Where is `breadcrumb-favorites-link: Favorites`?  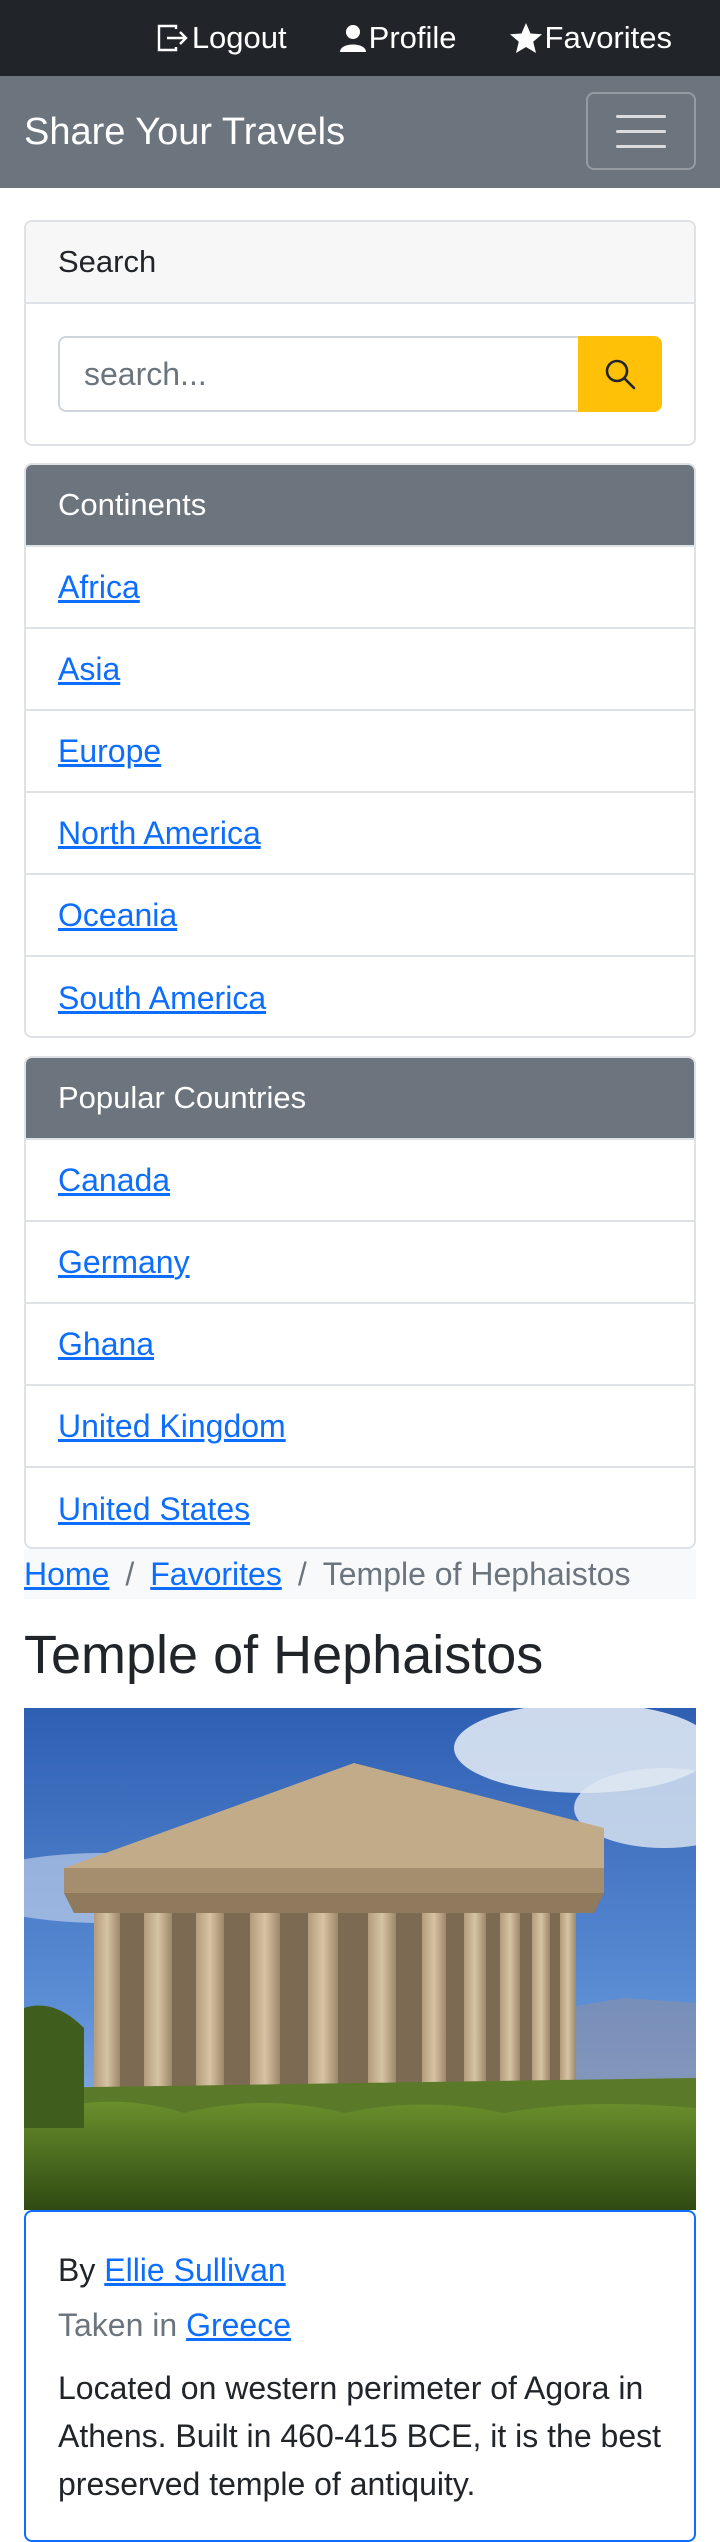
breadcrumb-favorites-link: Favorites is located at coordinates (216, 1574).